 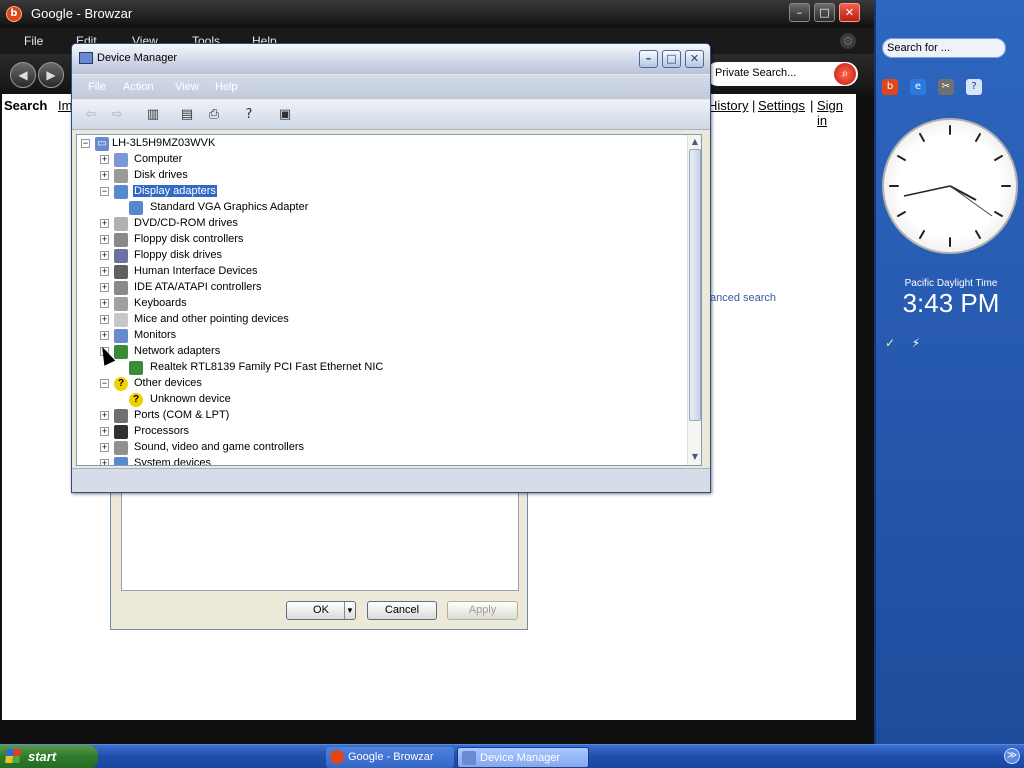 What do you see at coordinates (121, 256) in the screenshot?
I see `floppy-drive-icon` at bounding box center [121, 256].